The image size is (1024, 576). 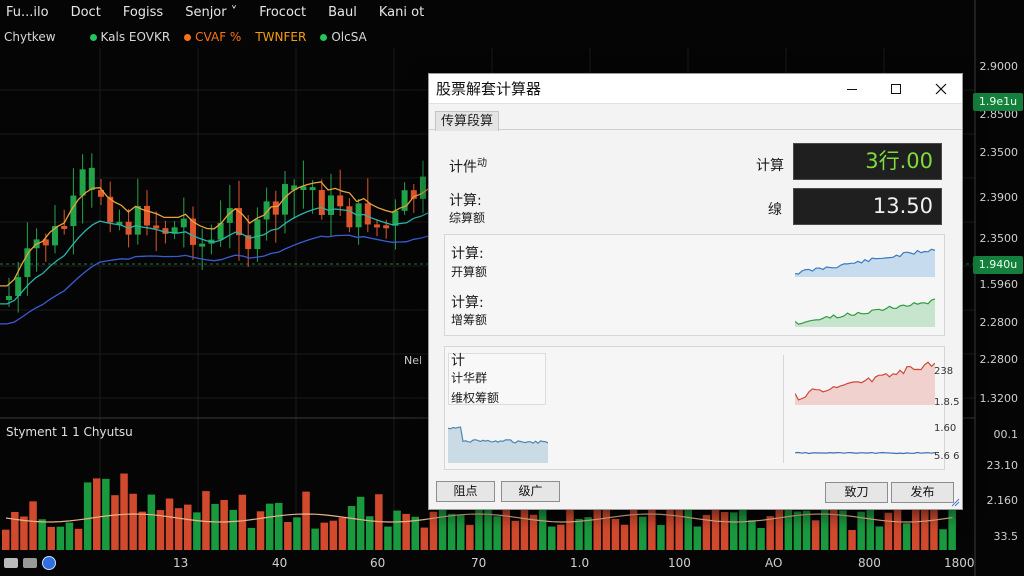 I want to click on reset-button: 阻点, so click(x=465, y=491).